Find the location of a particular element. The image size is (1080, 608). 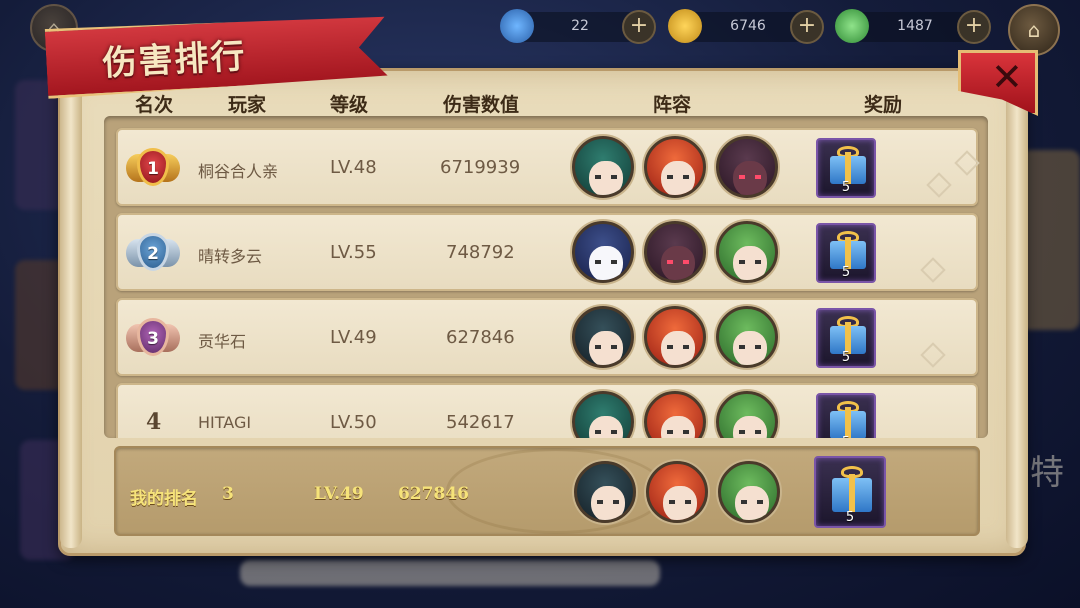

silver-rank-badge-icon: 2 is located at coordinates (153, 253).